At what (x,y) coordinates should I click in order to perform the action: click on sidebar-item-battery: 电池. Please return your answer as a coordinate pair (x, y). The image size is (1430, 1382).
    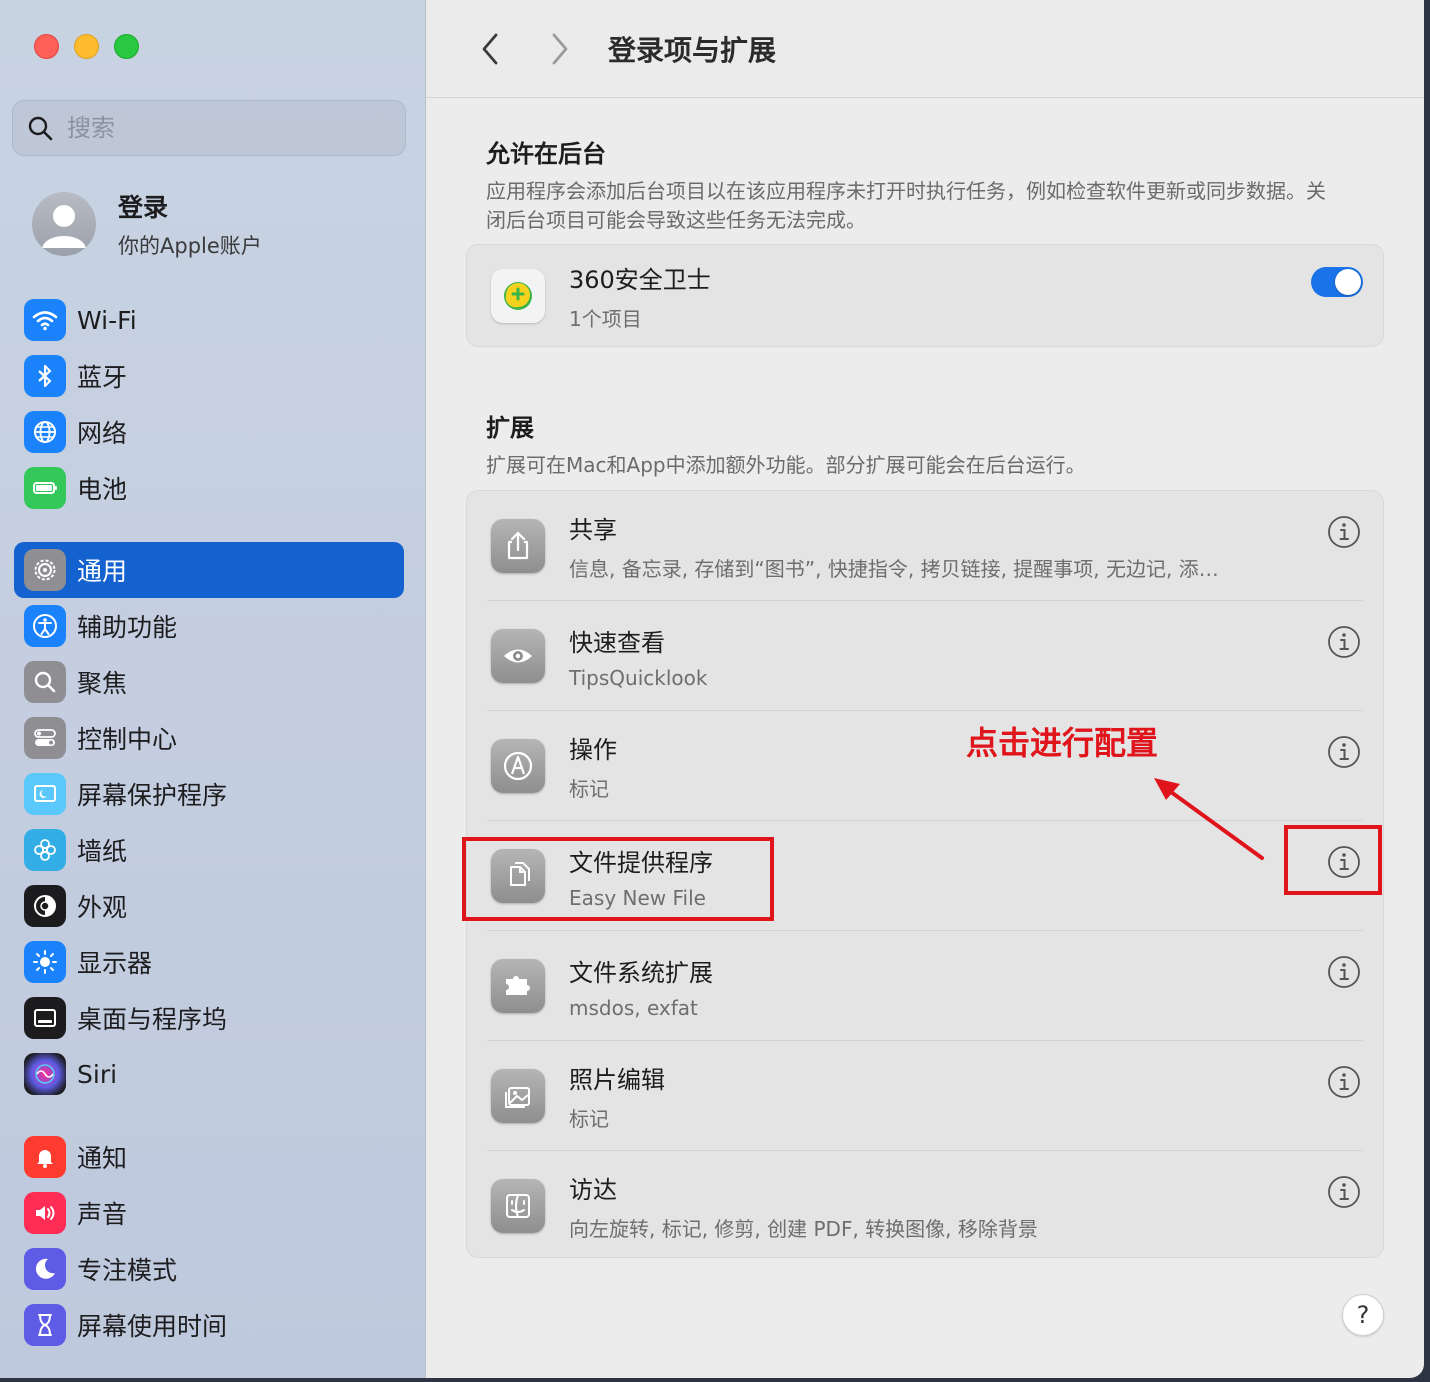
    Looking at the image, I should click on (209, 488).